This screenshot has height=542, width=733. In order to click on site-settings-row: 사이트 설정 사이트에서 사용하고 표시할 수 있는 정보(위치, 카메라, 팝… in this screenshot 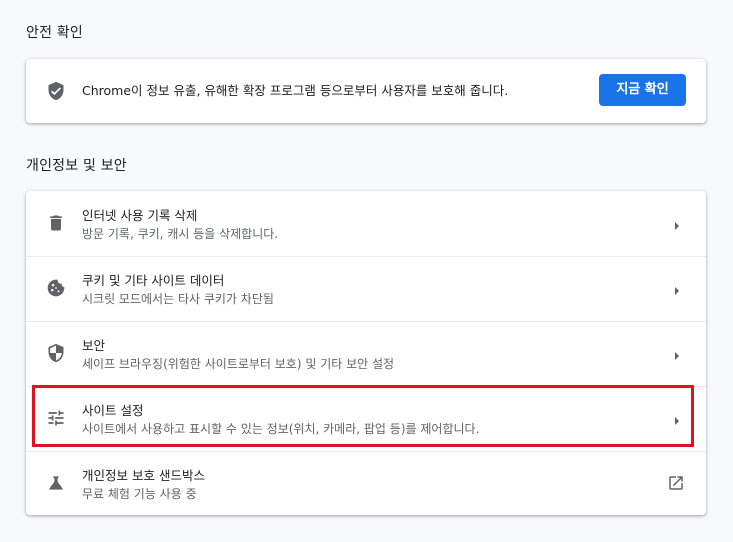, I will do `click(366, 418)`.